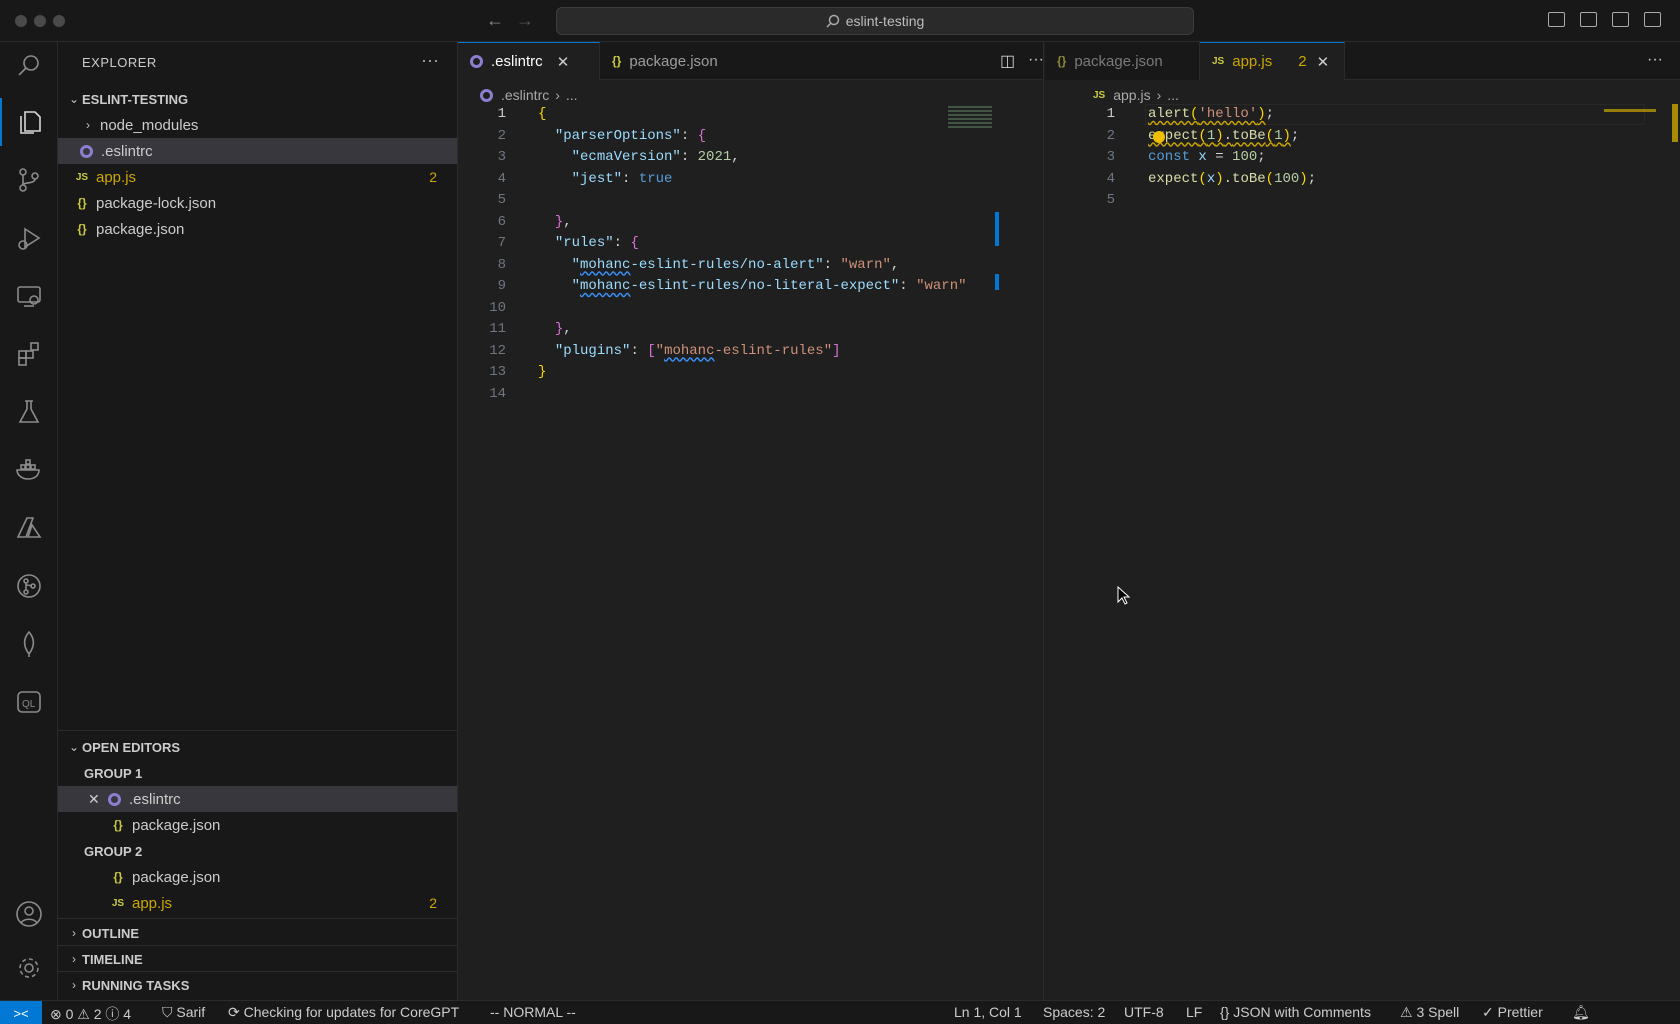  Describe the element at coordinates (257, 773) in the screenshot. I see `group1-label: GROUP 1` at that location.